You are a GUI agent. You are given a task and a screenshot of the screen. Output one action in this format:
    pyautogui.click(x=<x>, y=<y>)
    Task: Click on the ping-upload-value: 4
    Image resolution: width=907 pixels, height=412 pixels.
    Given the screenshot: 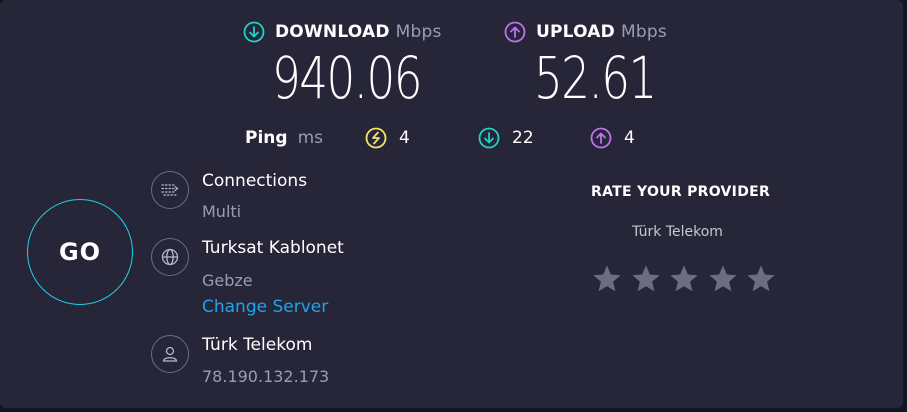 What is the action you would take?
    pyautogui.click(x=629, y=138)
    